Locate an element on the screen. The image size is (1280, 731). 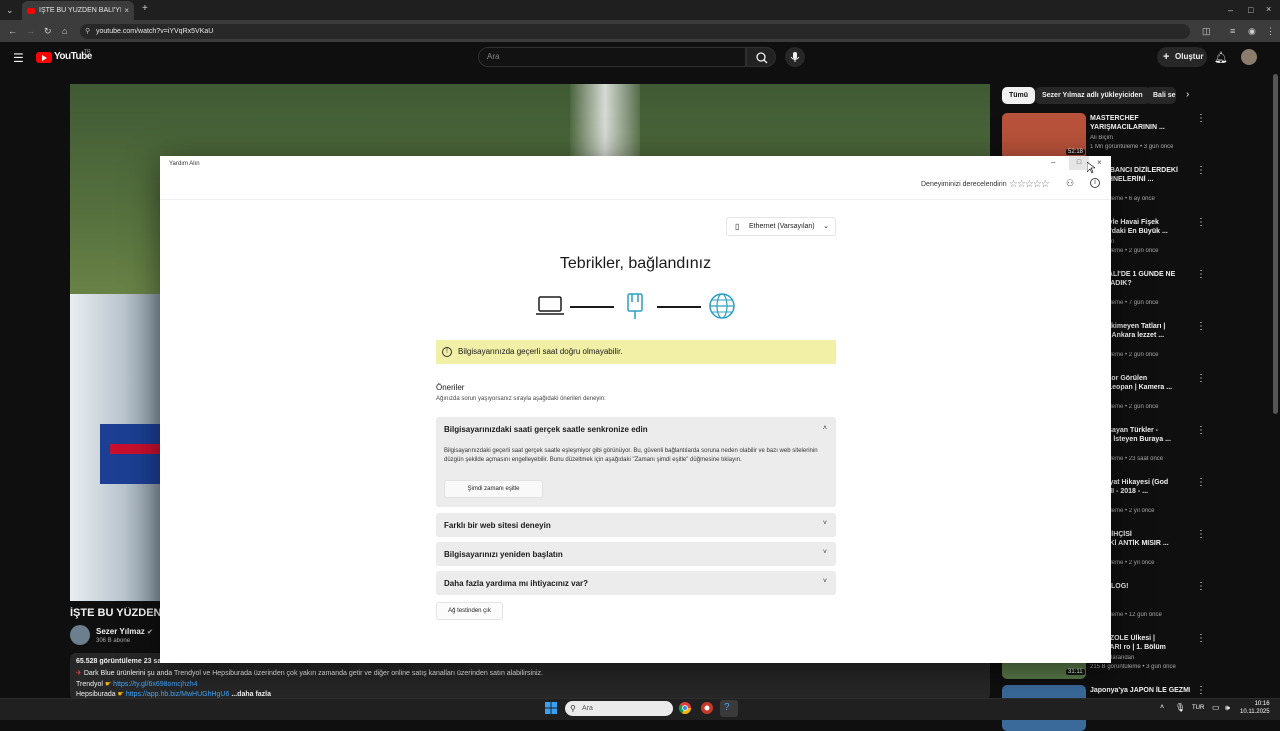
youtube-logo-icon is located at coordinates (44, 57).